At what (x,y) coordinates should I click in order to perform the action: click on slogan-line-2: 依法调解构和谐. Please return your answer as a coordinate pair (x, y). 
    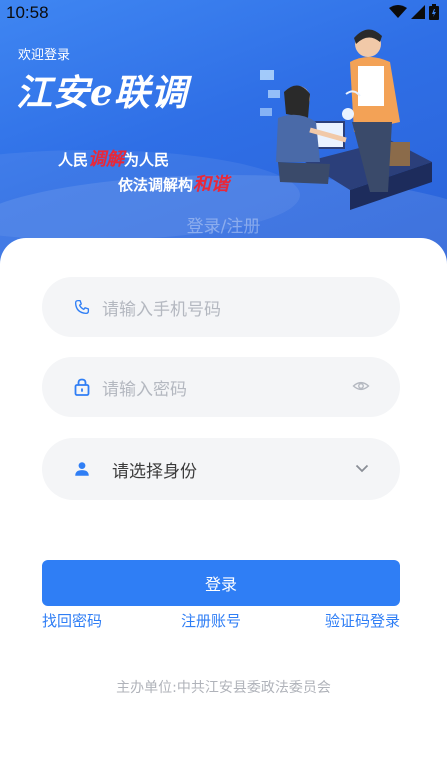
    Looking at the image, I should click on (173, 183).